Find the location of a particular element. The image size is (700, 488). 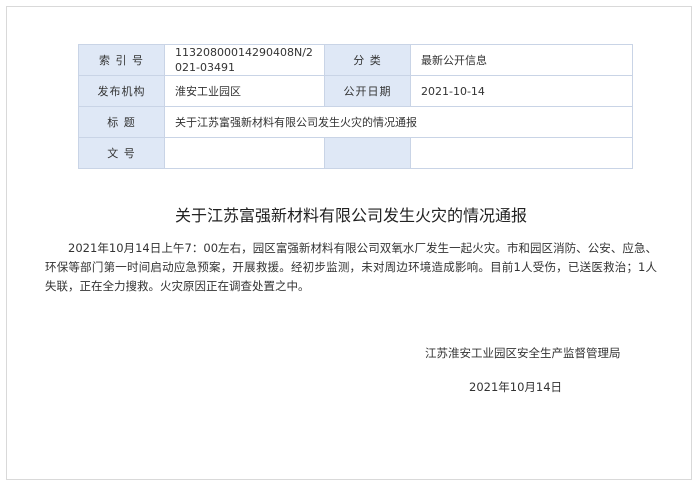

subject-label: 标 题 is located at coordinates (121, 122).